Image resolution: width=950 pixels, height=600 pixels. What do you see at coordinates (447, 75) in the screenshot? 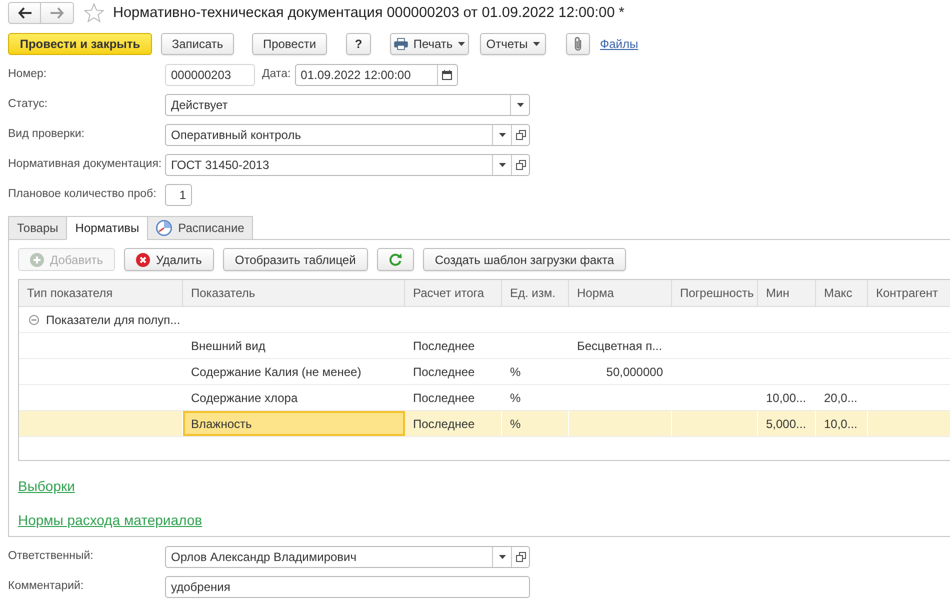
I see `calendar-icon` at bounding box center [447, 75].